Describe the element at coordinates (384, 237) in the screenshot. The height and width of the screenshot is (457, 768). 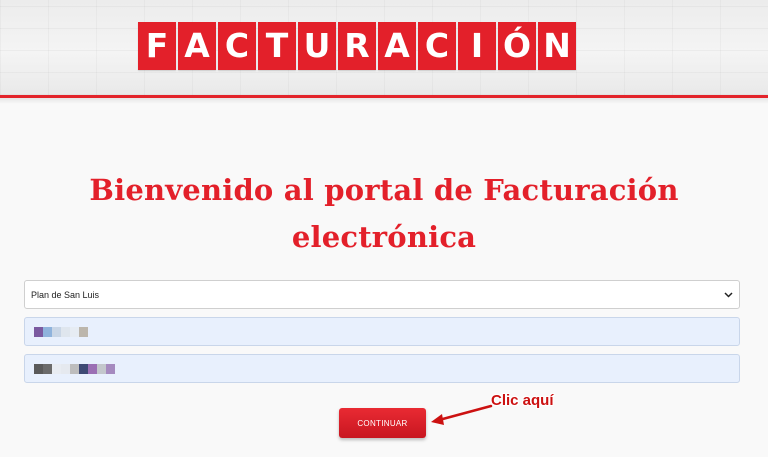
I see `page-title-line2: electrónica` at that location.